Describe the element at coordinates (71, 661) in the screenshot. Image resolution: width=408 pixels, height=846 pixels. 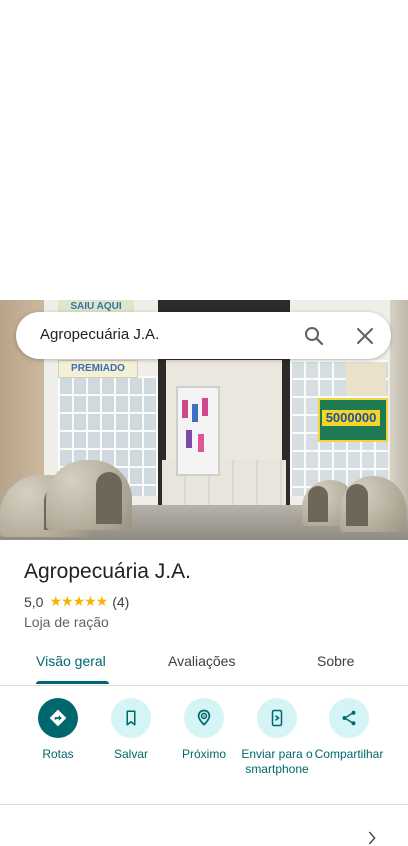
I see `tab-overview: Visão geral` at that location.